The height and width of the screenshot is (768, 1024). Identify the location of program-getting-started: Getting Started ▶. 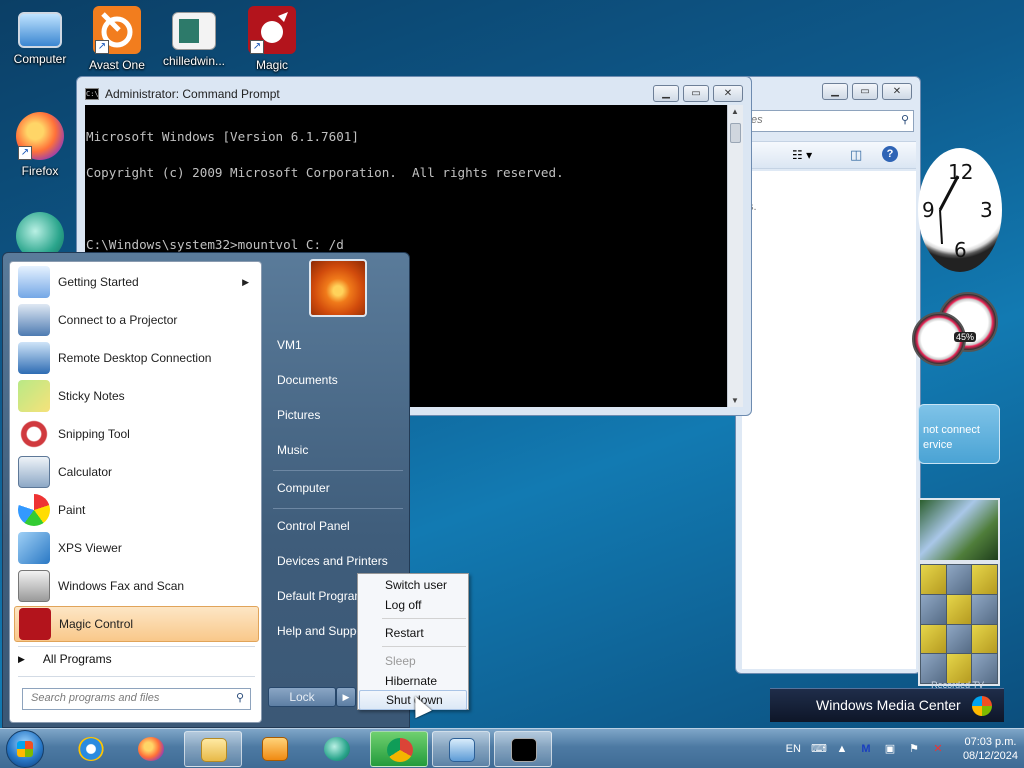
(136, 282).